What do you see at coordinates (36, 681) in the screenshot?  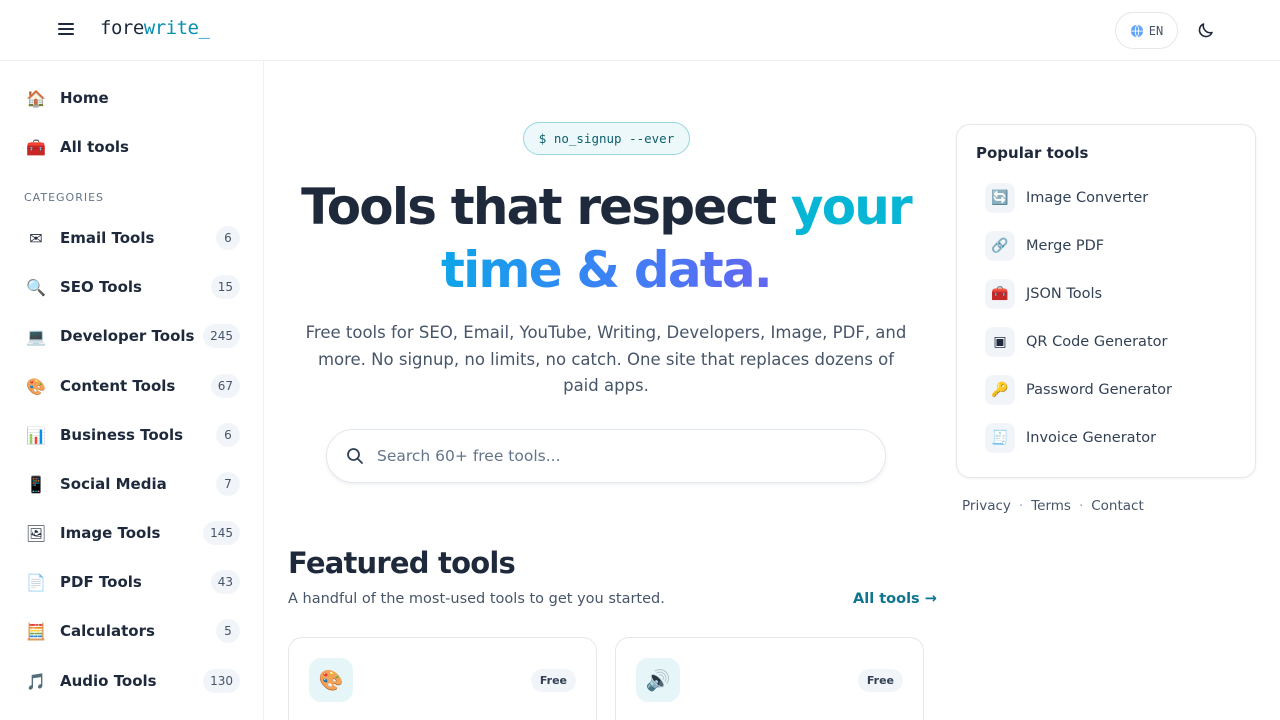 I see `music-note-icon: 🎵` at bounding box center [36, 681].